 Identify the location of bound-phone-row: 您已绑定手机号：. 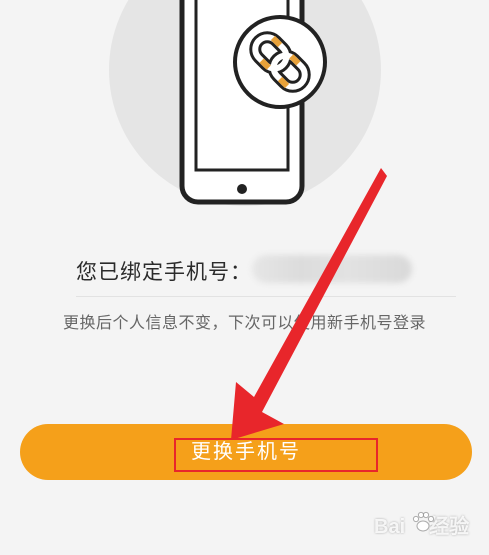
(244, 270).